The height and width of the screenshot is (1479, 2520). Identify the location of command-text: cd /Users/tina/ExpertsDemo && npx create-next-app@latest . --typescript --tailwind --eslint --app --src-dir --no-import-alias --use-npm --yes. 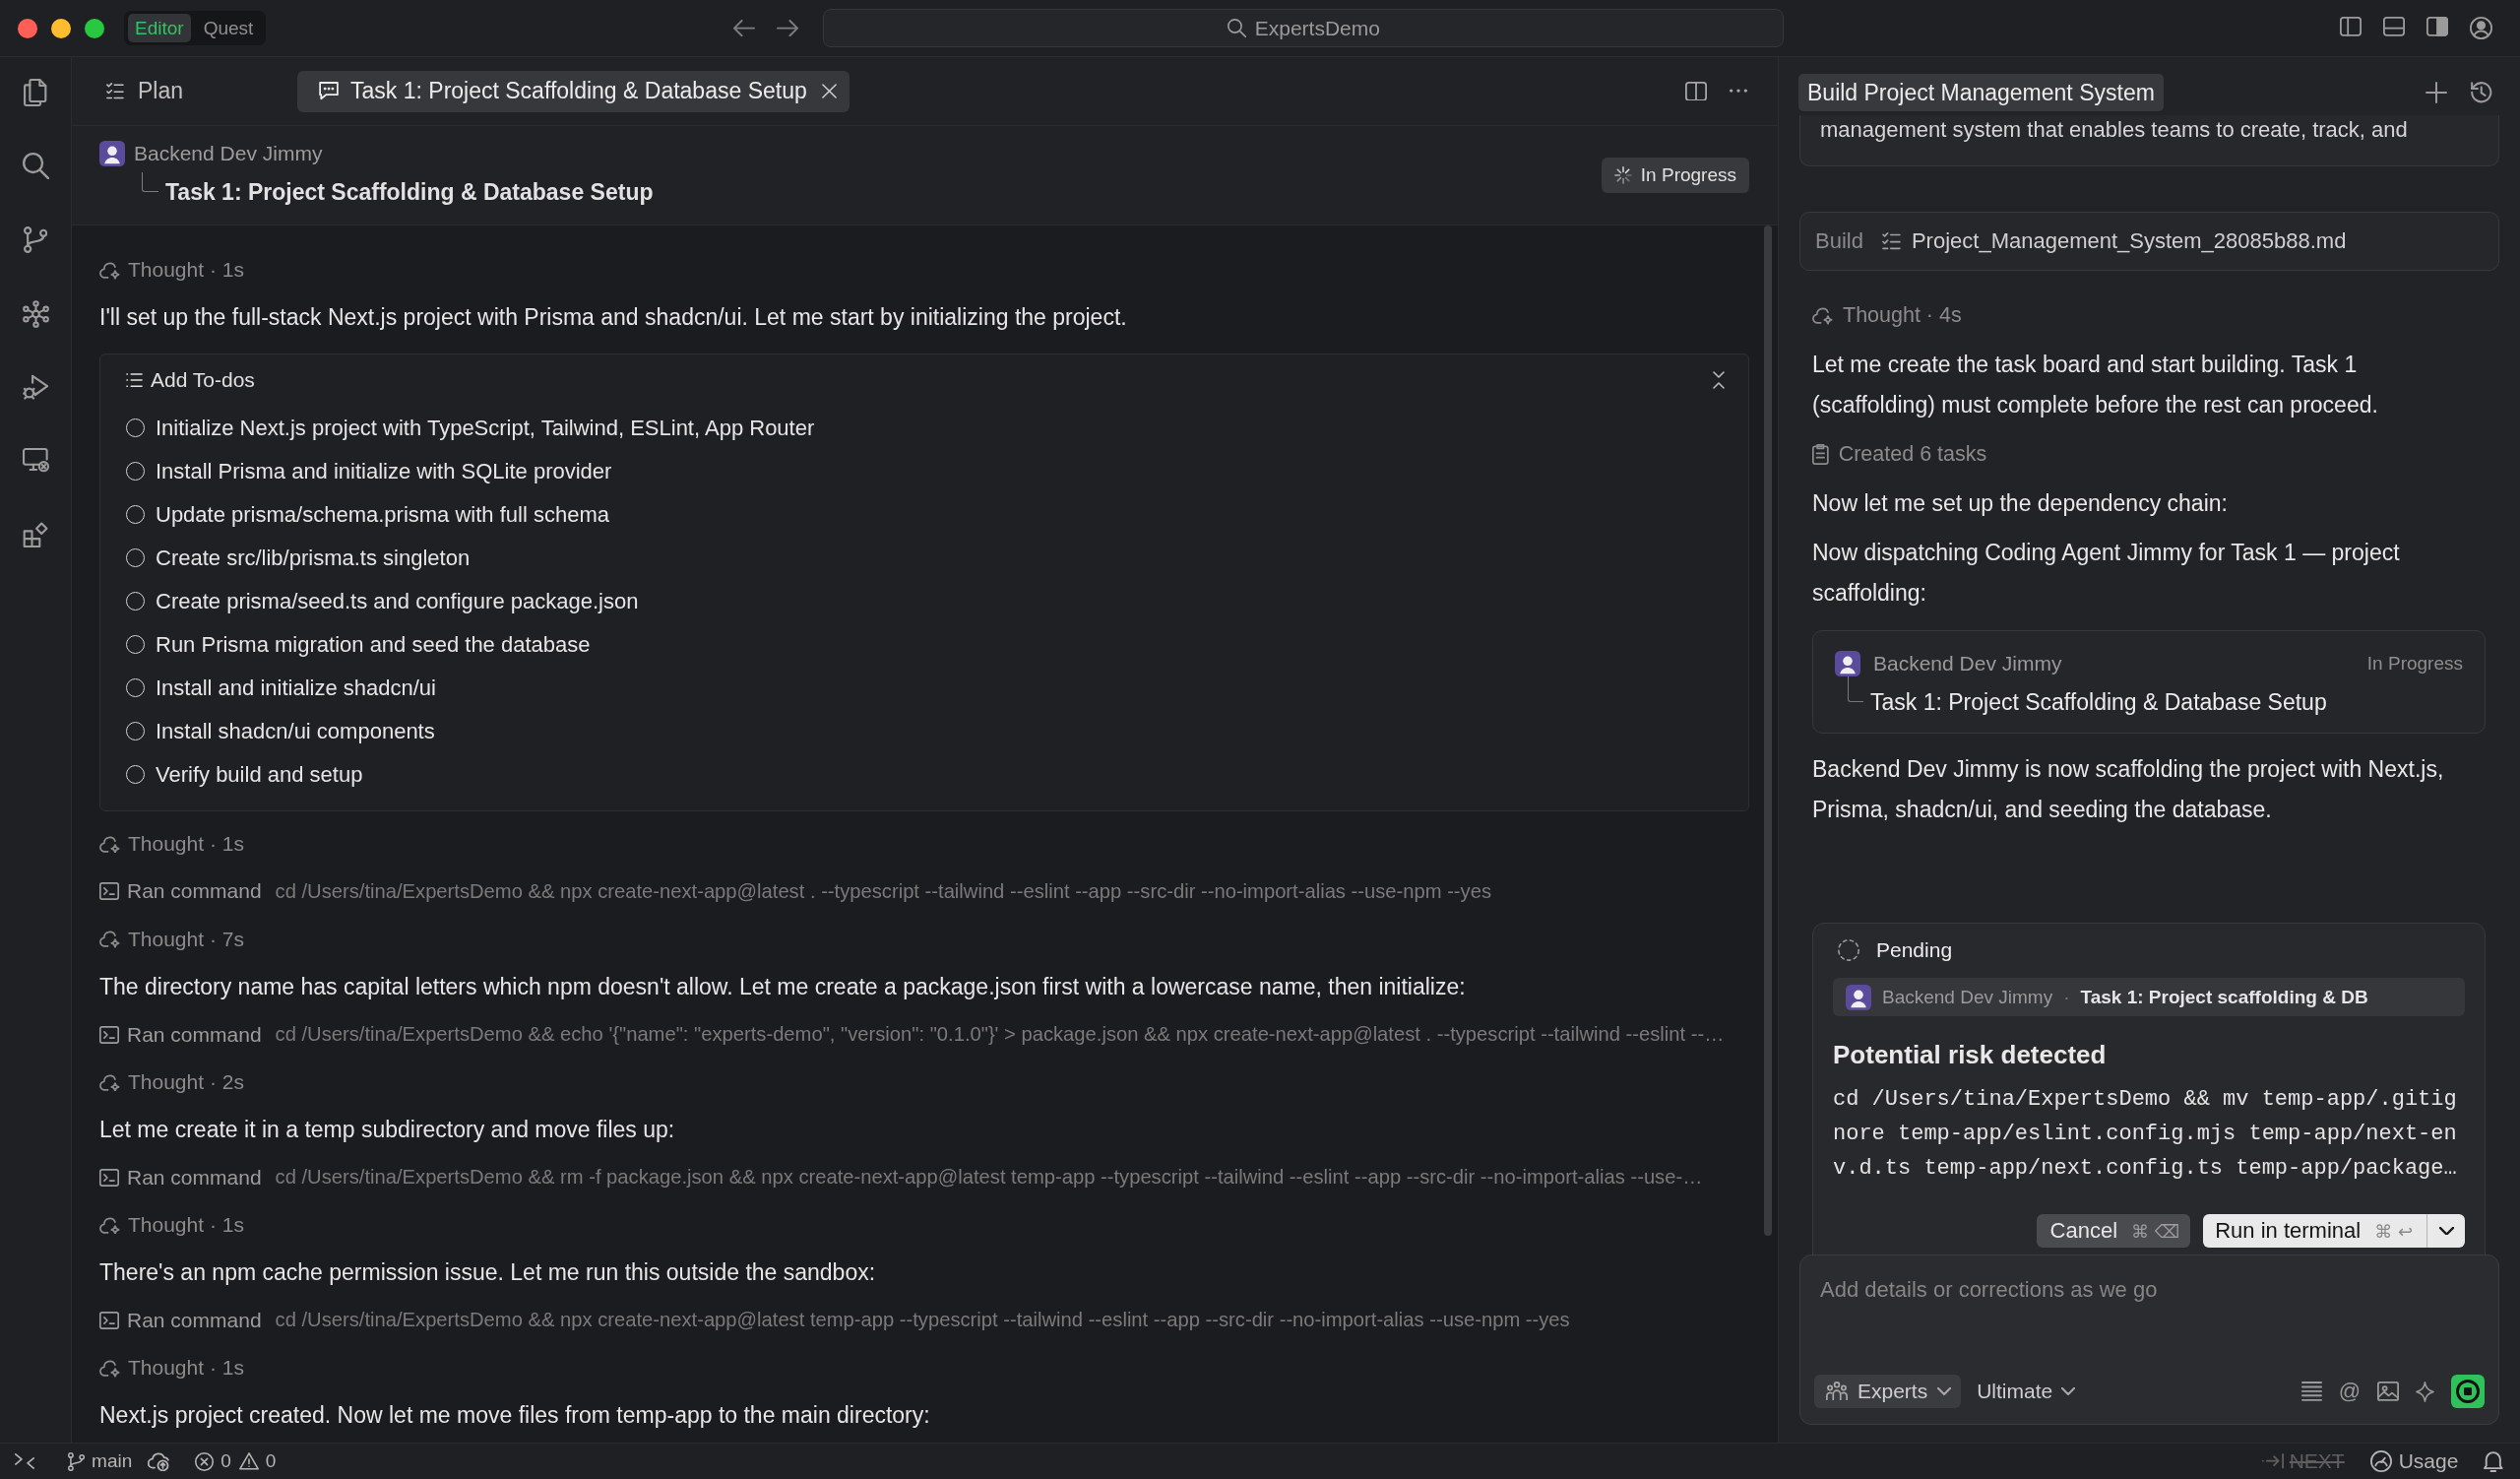
(883, 891).